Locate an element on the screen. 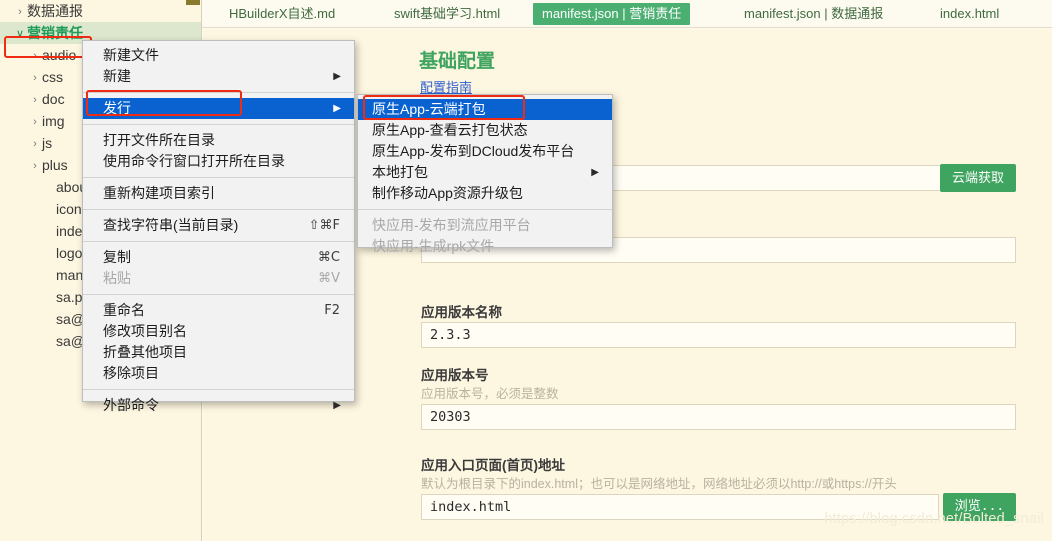 The height and width of the screenshot is (541, 1052). tree-item-label: doc is located at coordinates (53, 99).